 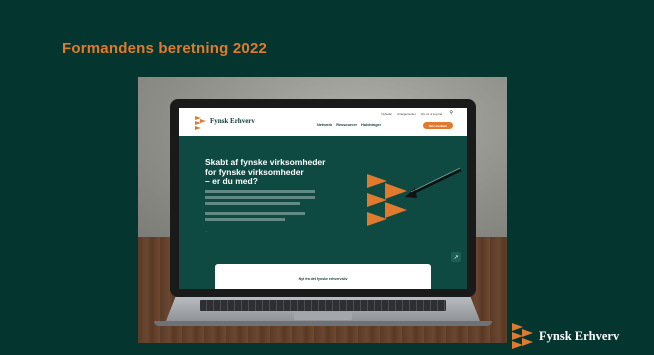 What do you see at coordinates (165, 48) in the screenshot?
I see `slide-title: Formandens beretning 2022` at bounding box center [165, 48].